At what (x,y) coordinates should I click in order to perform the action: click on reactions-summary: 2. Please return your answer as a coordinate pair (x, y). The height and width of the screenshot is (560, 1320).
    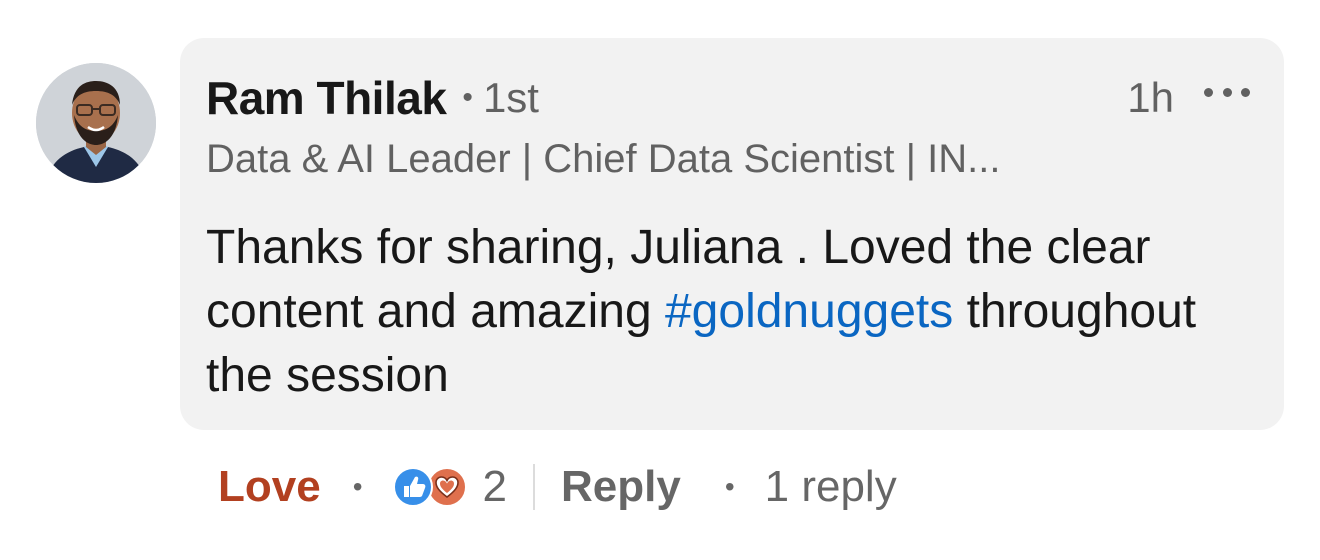
    Looking at the image, I should click on (449, 487).